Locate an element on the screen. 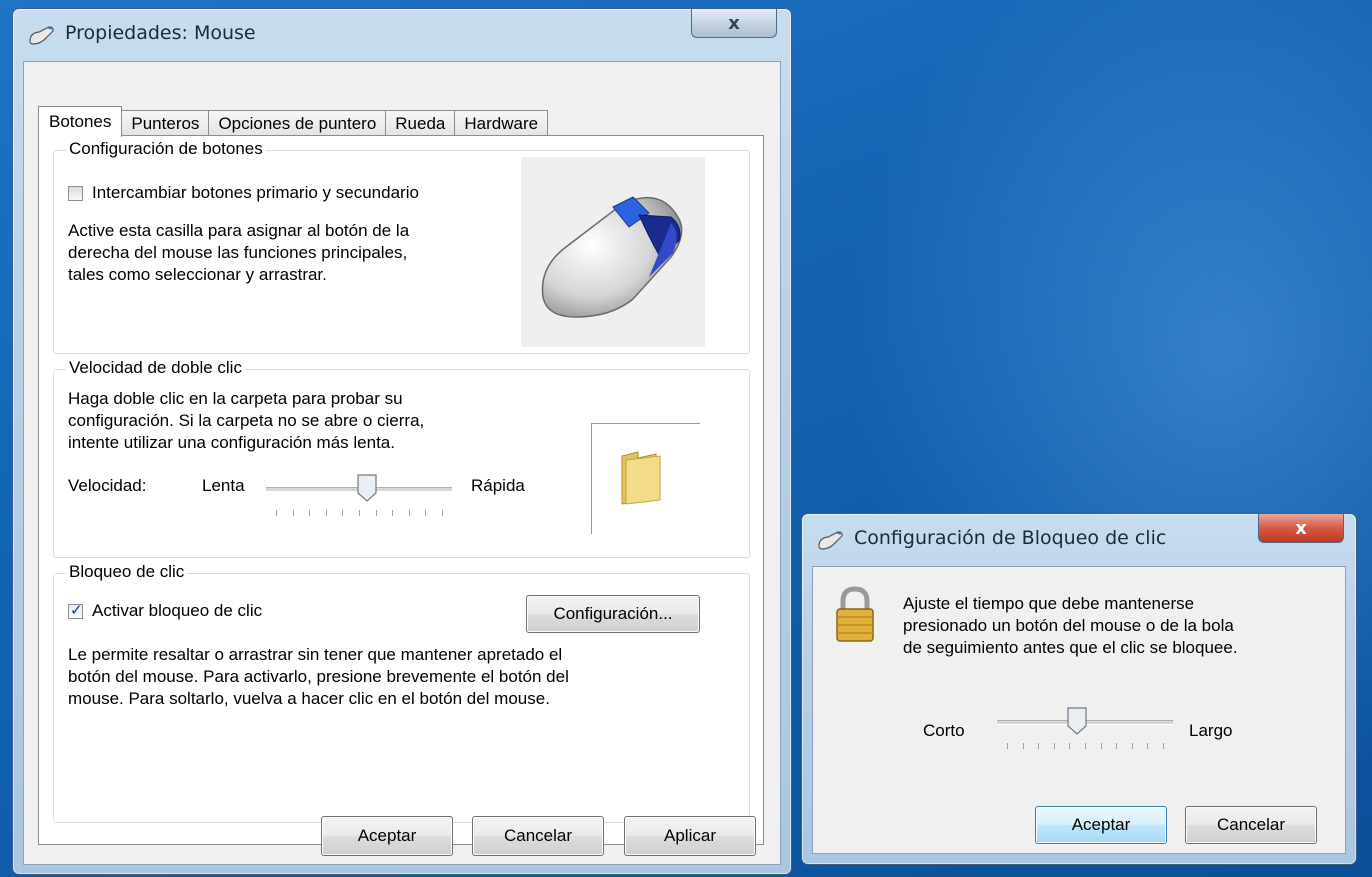 The width and height of the screenshot is (1372, 877). tab-rueda: Rueda is located at coordinates (420, 123).